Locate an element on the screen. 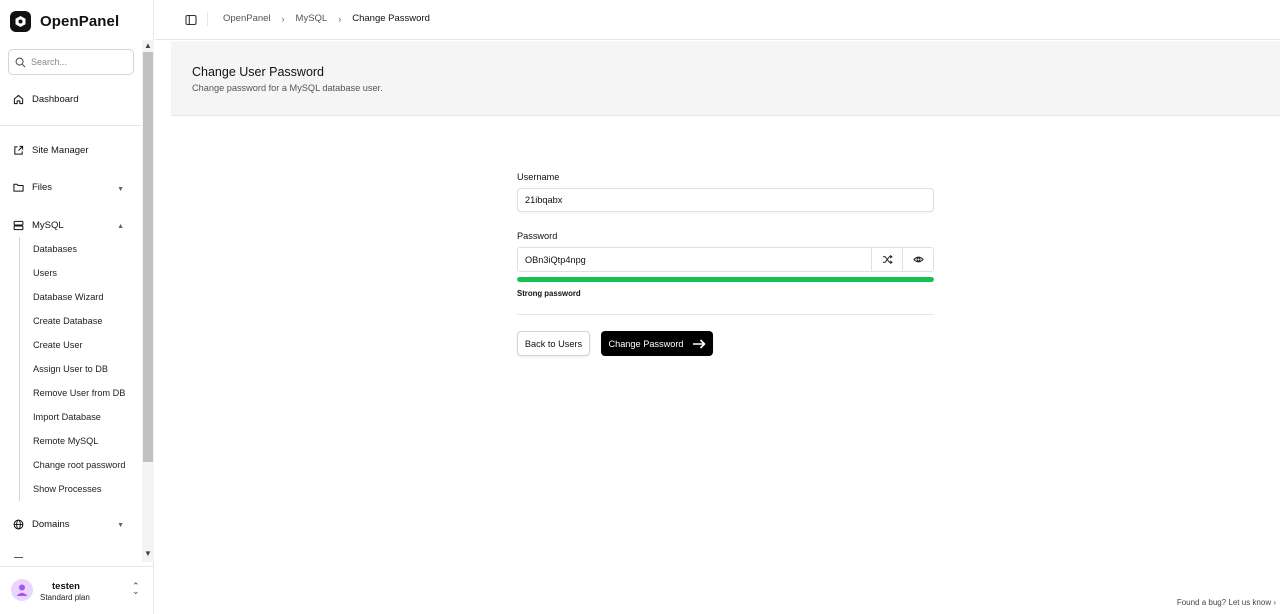  password-field: OBn3iQtp4npg is located at coordinates (694, 259).